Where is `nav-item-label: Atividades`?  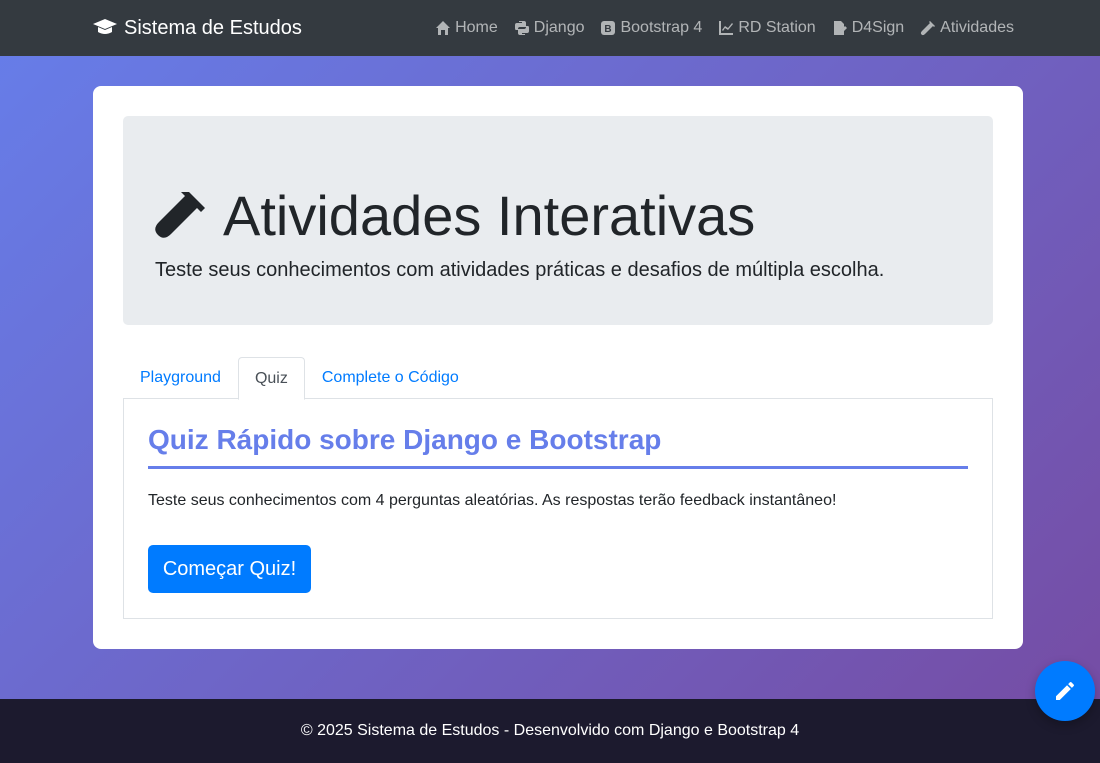
nav-item-label: Atividades is located at coordinates (977, 27).